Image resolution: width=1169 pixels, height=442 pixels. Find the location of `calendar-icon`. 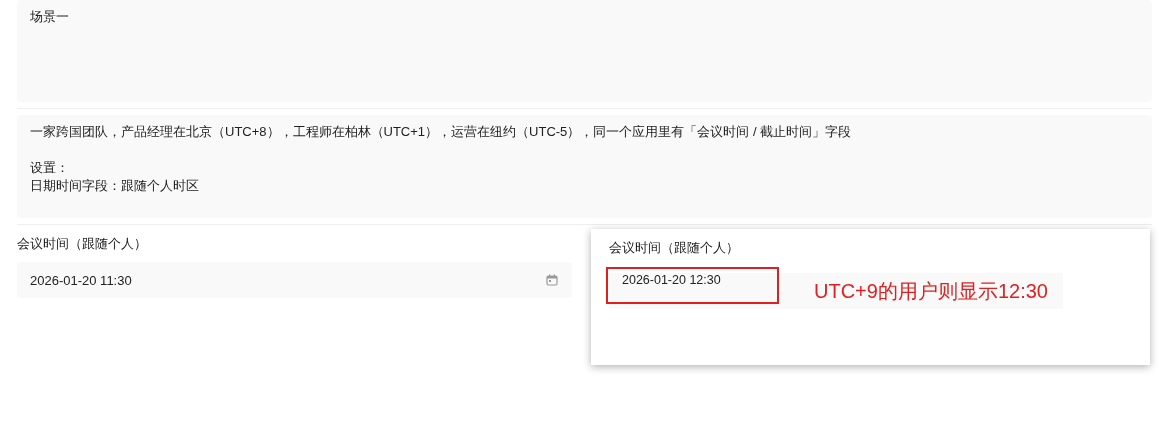

calendar-icon is located at coordinates (552, 280).